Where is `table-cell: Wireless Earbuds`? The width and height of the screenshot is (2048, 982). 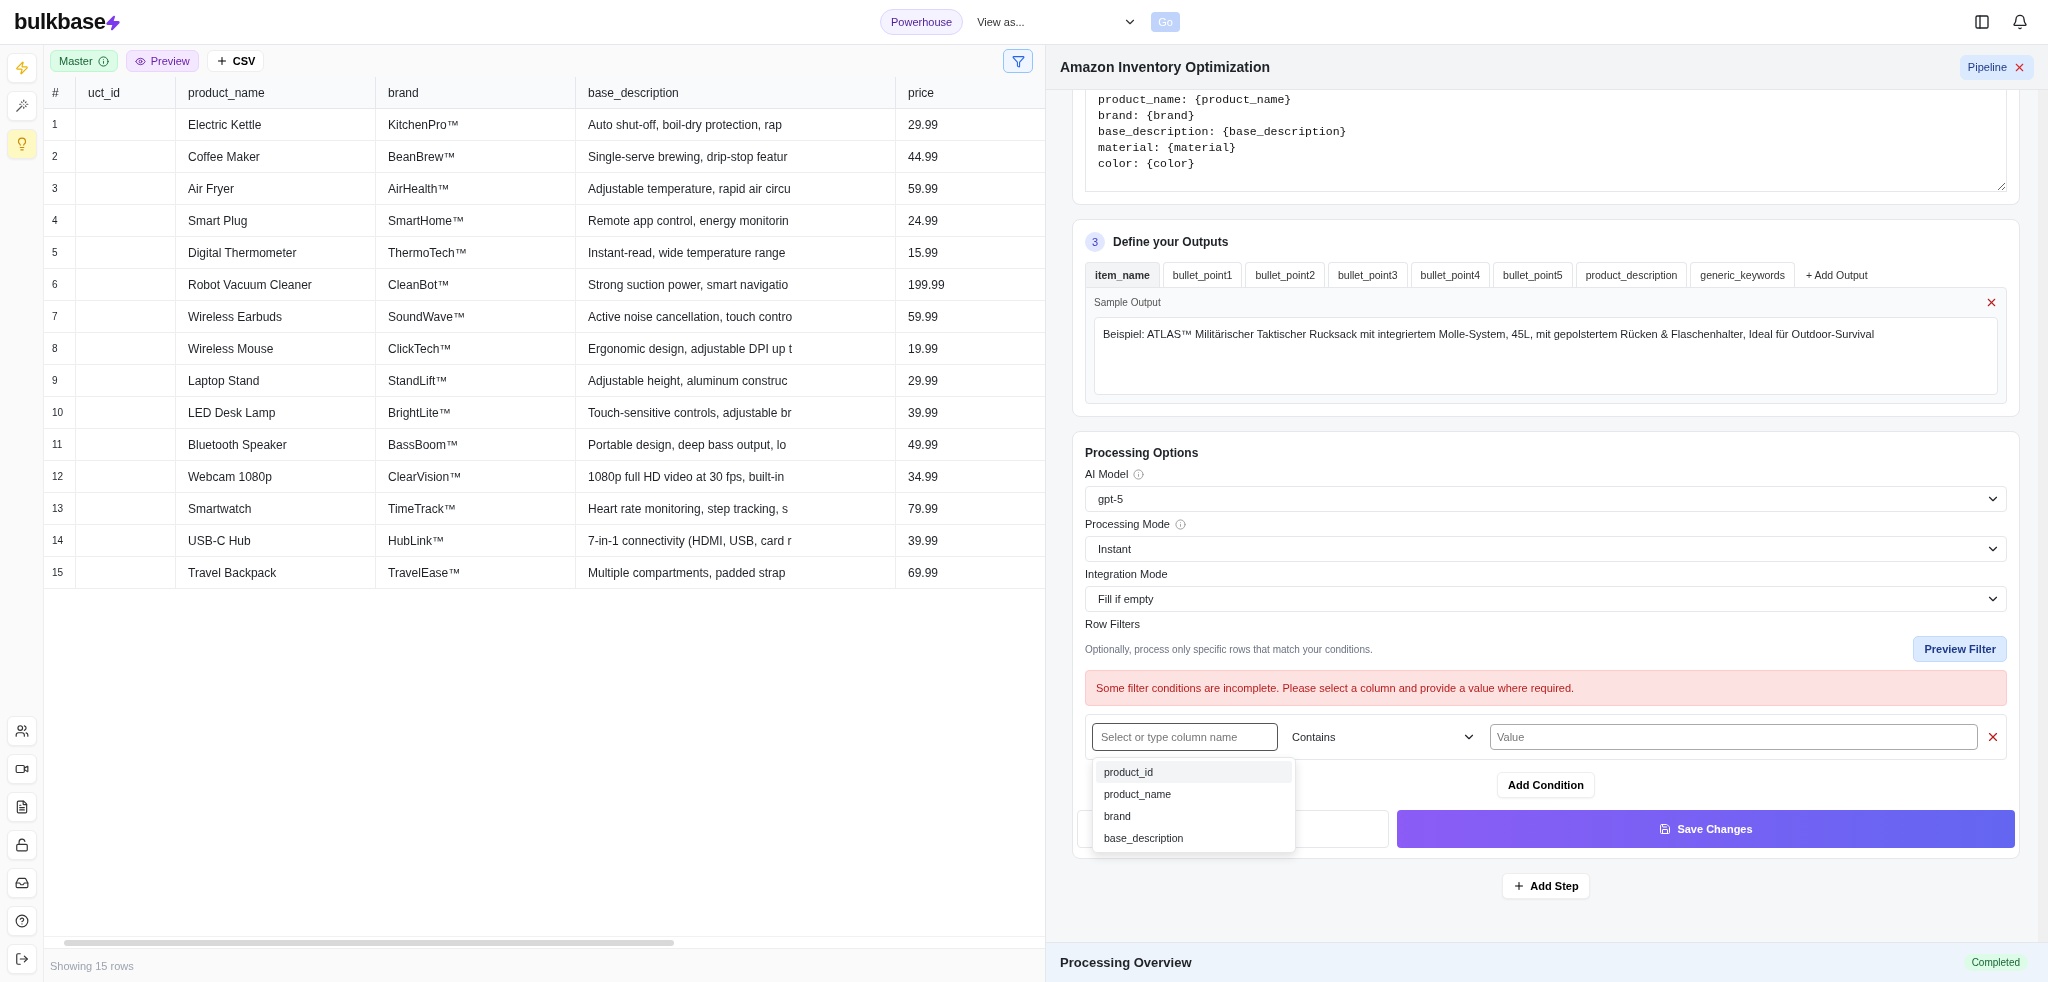 table-cell: Wireless Earbuds is located at coordinates (276, 317).